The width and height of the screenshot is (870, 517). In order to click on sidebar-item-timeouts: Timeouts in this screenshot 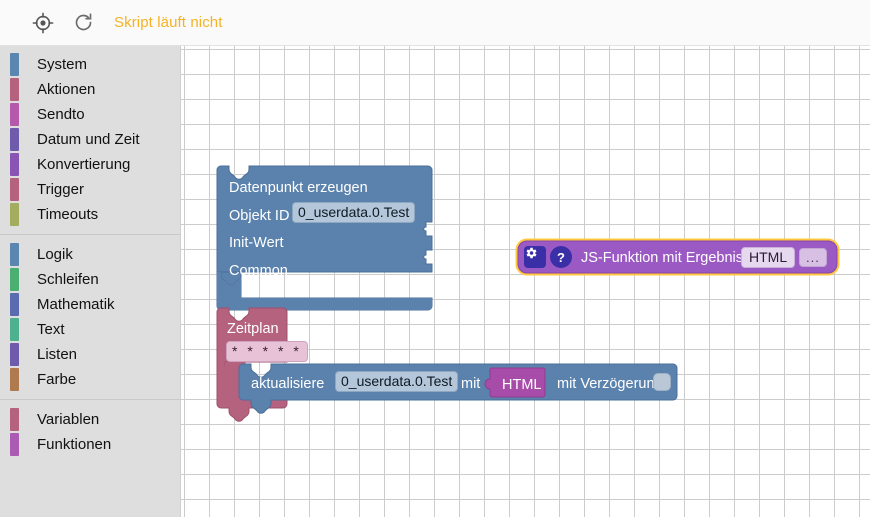, I will do `click(90, 214)`.